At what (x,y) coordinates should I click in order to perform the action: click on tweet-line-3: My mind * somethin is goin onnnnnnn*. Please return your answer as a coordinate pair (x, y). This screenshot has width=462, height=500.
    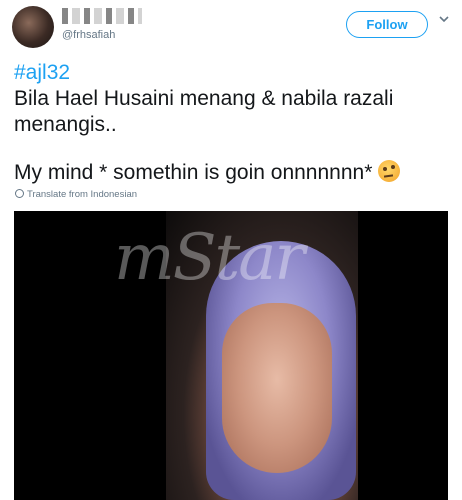
    Looking at the image, I should click on (234, 173).